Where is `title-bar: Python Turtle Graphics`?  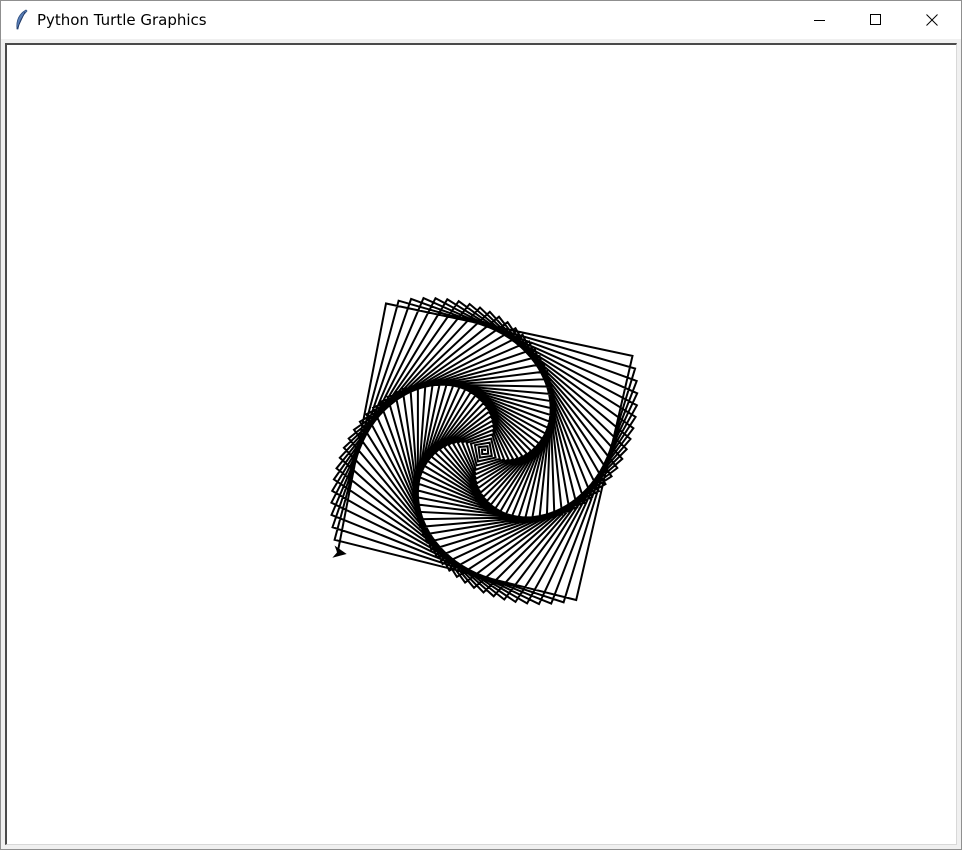 title-bar: Python Turtle Graphics is located at coordinates (481, 20).